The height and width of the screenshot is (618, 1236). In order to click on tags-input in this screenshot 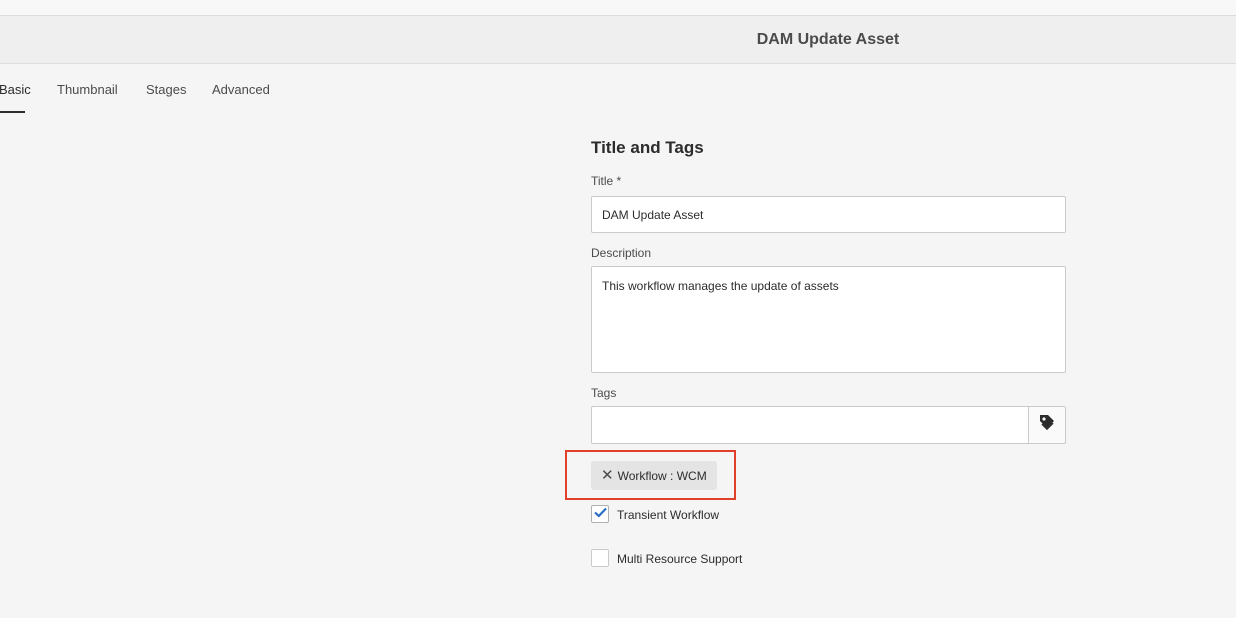, I will do `click(810, 425)`.